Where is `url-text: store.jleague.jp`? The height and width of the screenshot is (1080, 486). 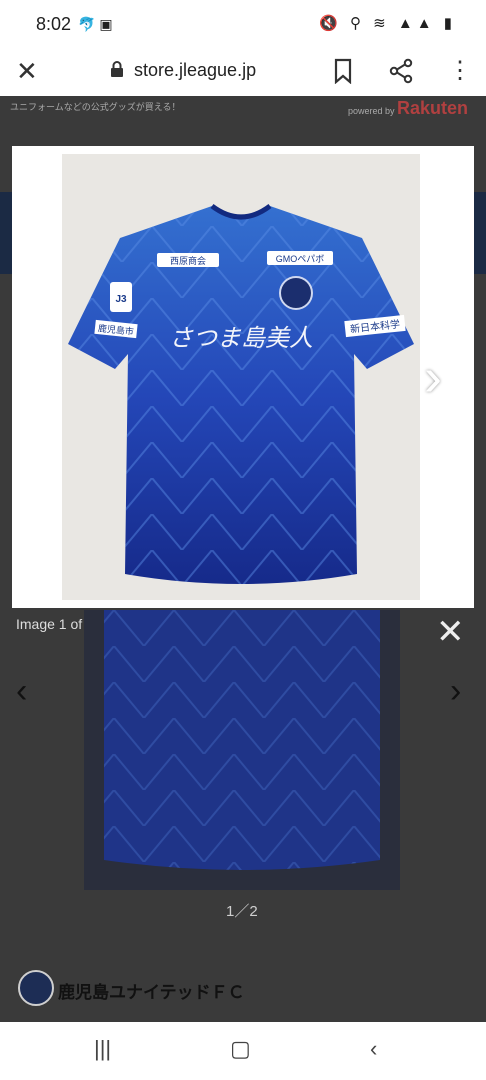 url-text: store.jleague.jp is located at coordinates (195, 70).